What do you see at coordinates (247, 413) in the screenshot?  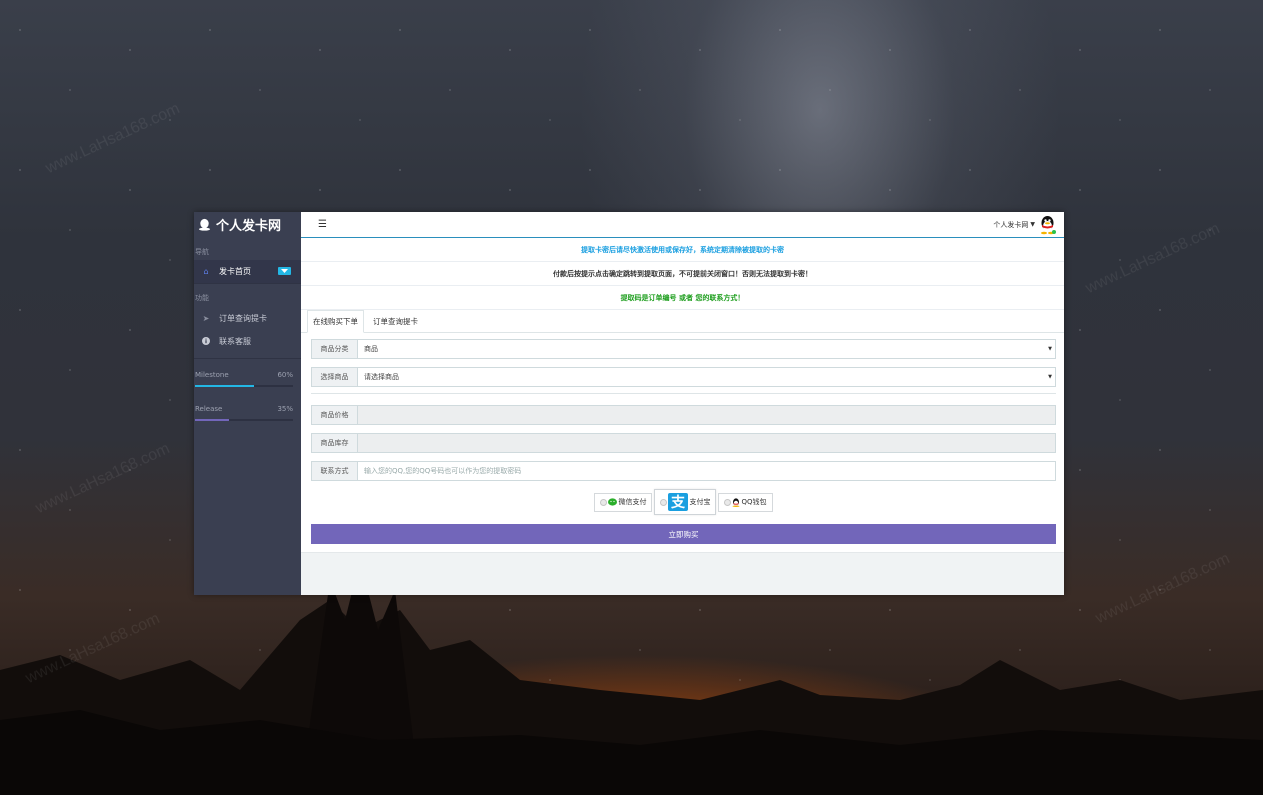 I see `progress-release: Release 35%` at bounding box center [247, 413].